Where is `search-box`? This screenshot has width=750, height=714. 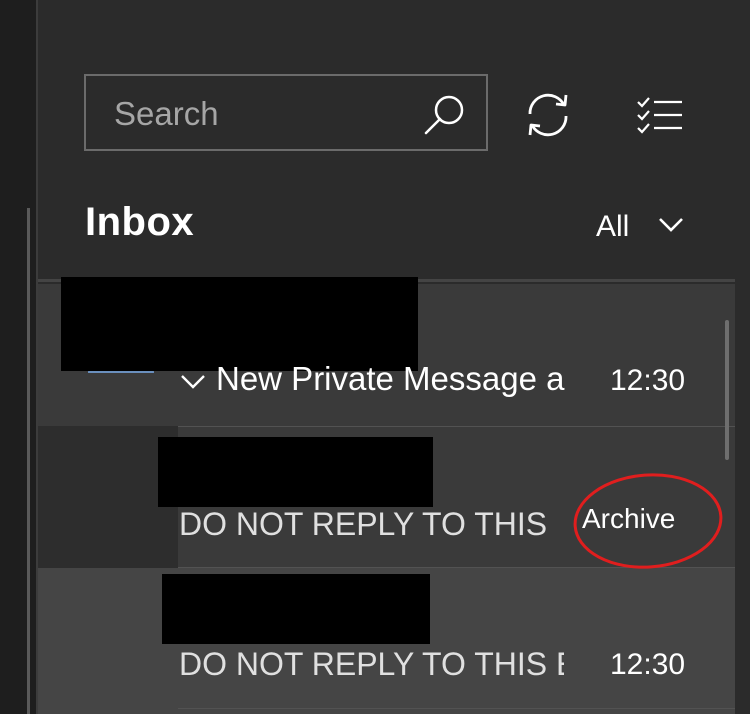
search-box is located at coordinates (286, 112).